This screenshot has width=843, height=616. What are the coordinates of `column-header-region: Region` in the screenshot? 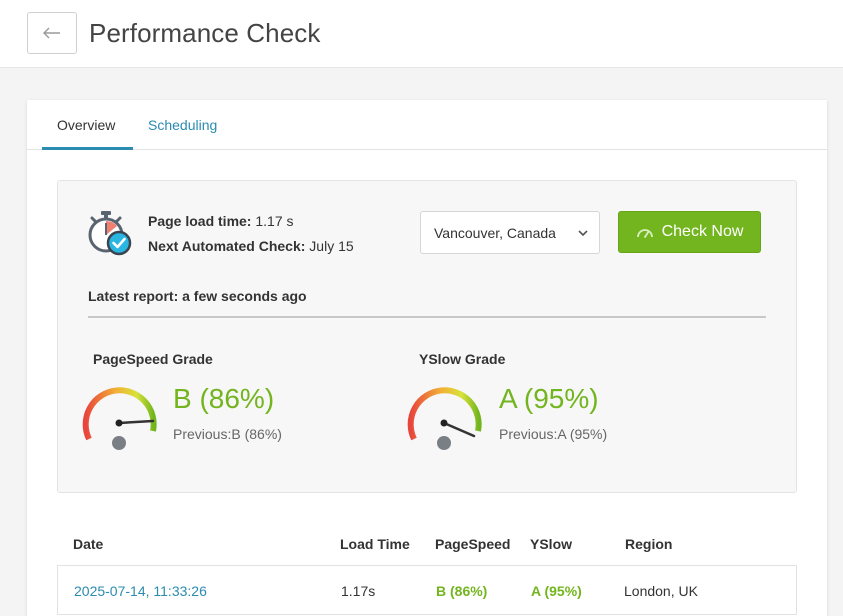 It's located at (649, 544).